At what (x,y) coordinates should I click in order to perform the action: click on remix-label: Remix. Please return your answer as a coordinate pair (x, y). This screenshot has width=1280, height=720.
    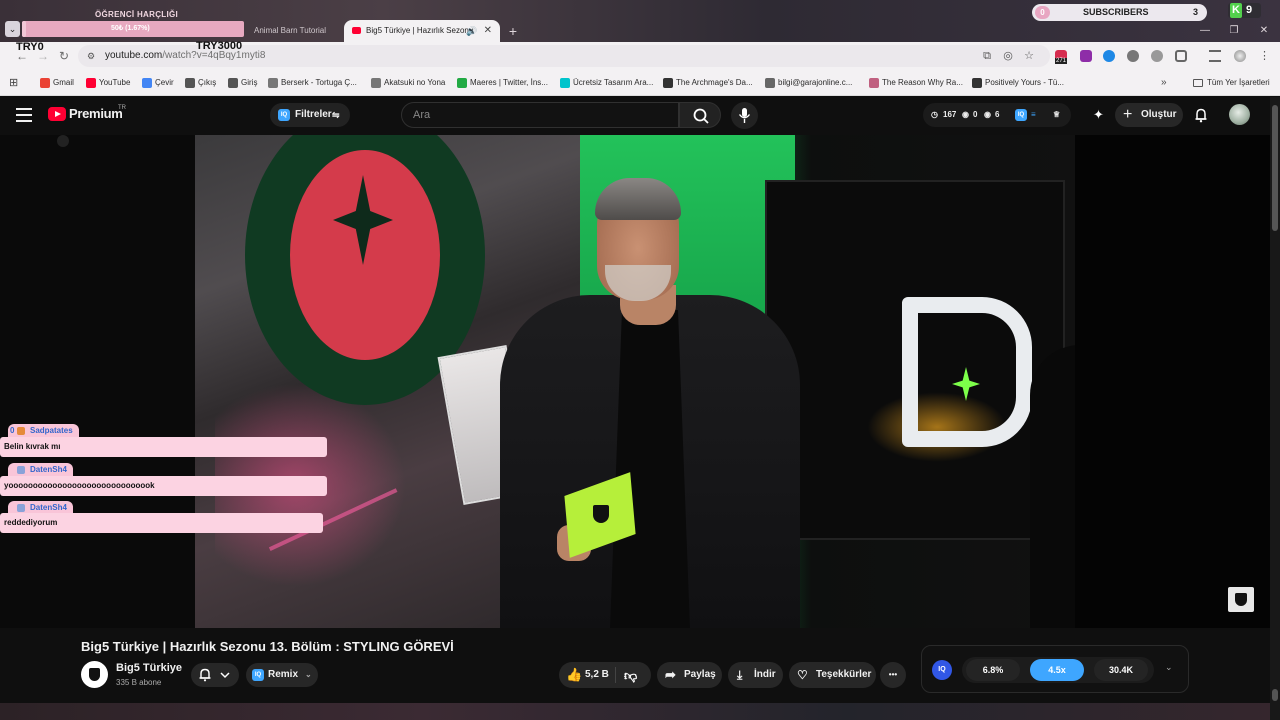
    Looking at the image, I should click on (283, 674).